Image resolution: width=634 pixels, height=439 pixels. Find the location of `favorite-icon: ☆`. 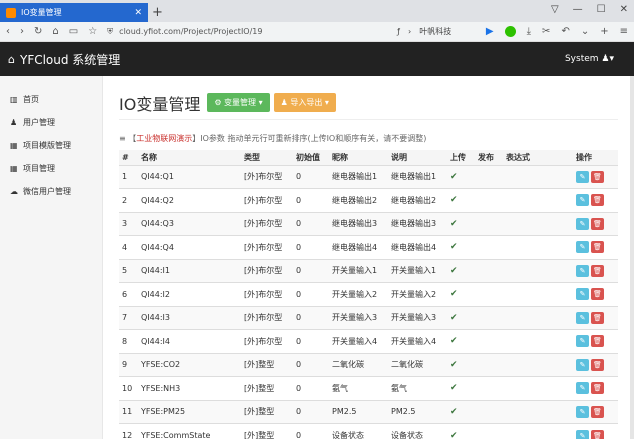

favorite-icon: ☆ is located at coordinates (92, 31).